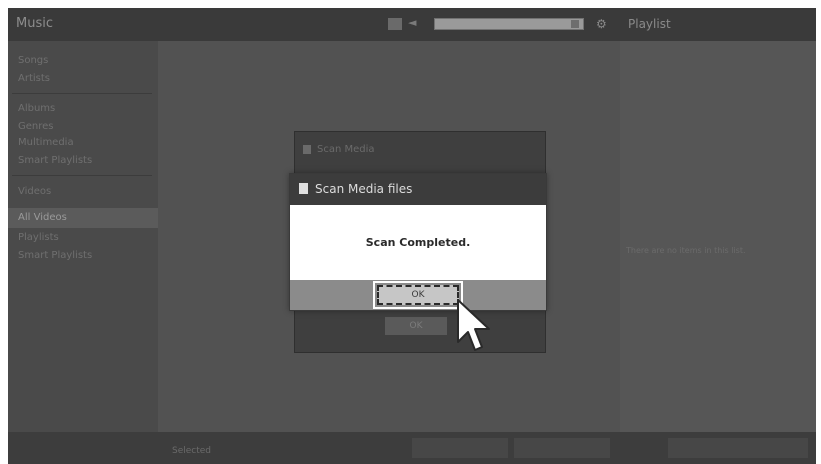 This screenshot has width=821, height=464. What do you see at coordinates (46, 142) in the screenshot?
I see `sidebar-item-multimedia: Multimedia` at bounding box center [46, 142].